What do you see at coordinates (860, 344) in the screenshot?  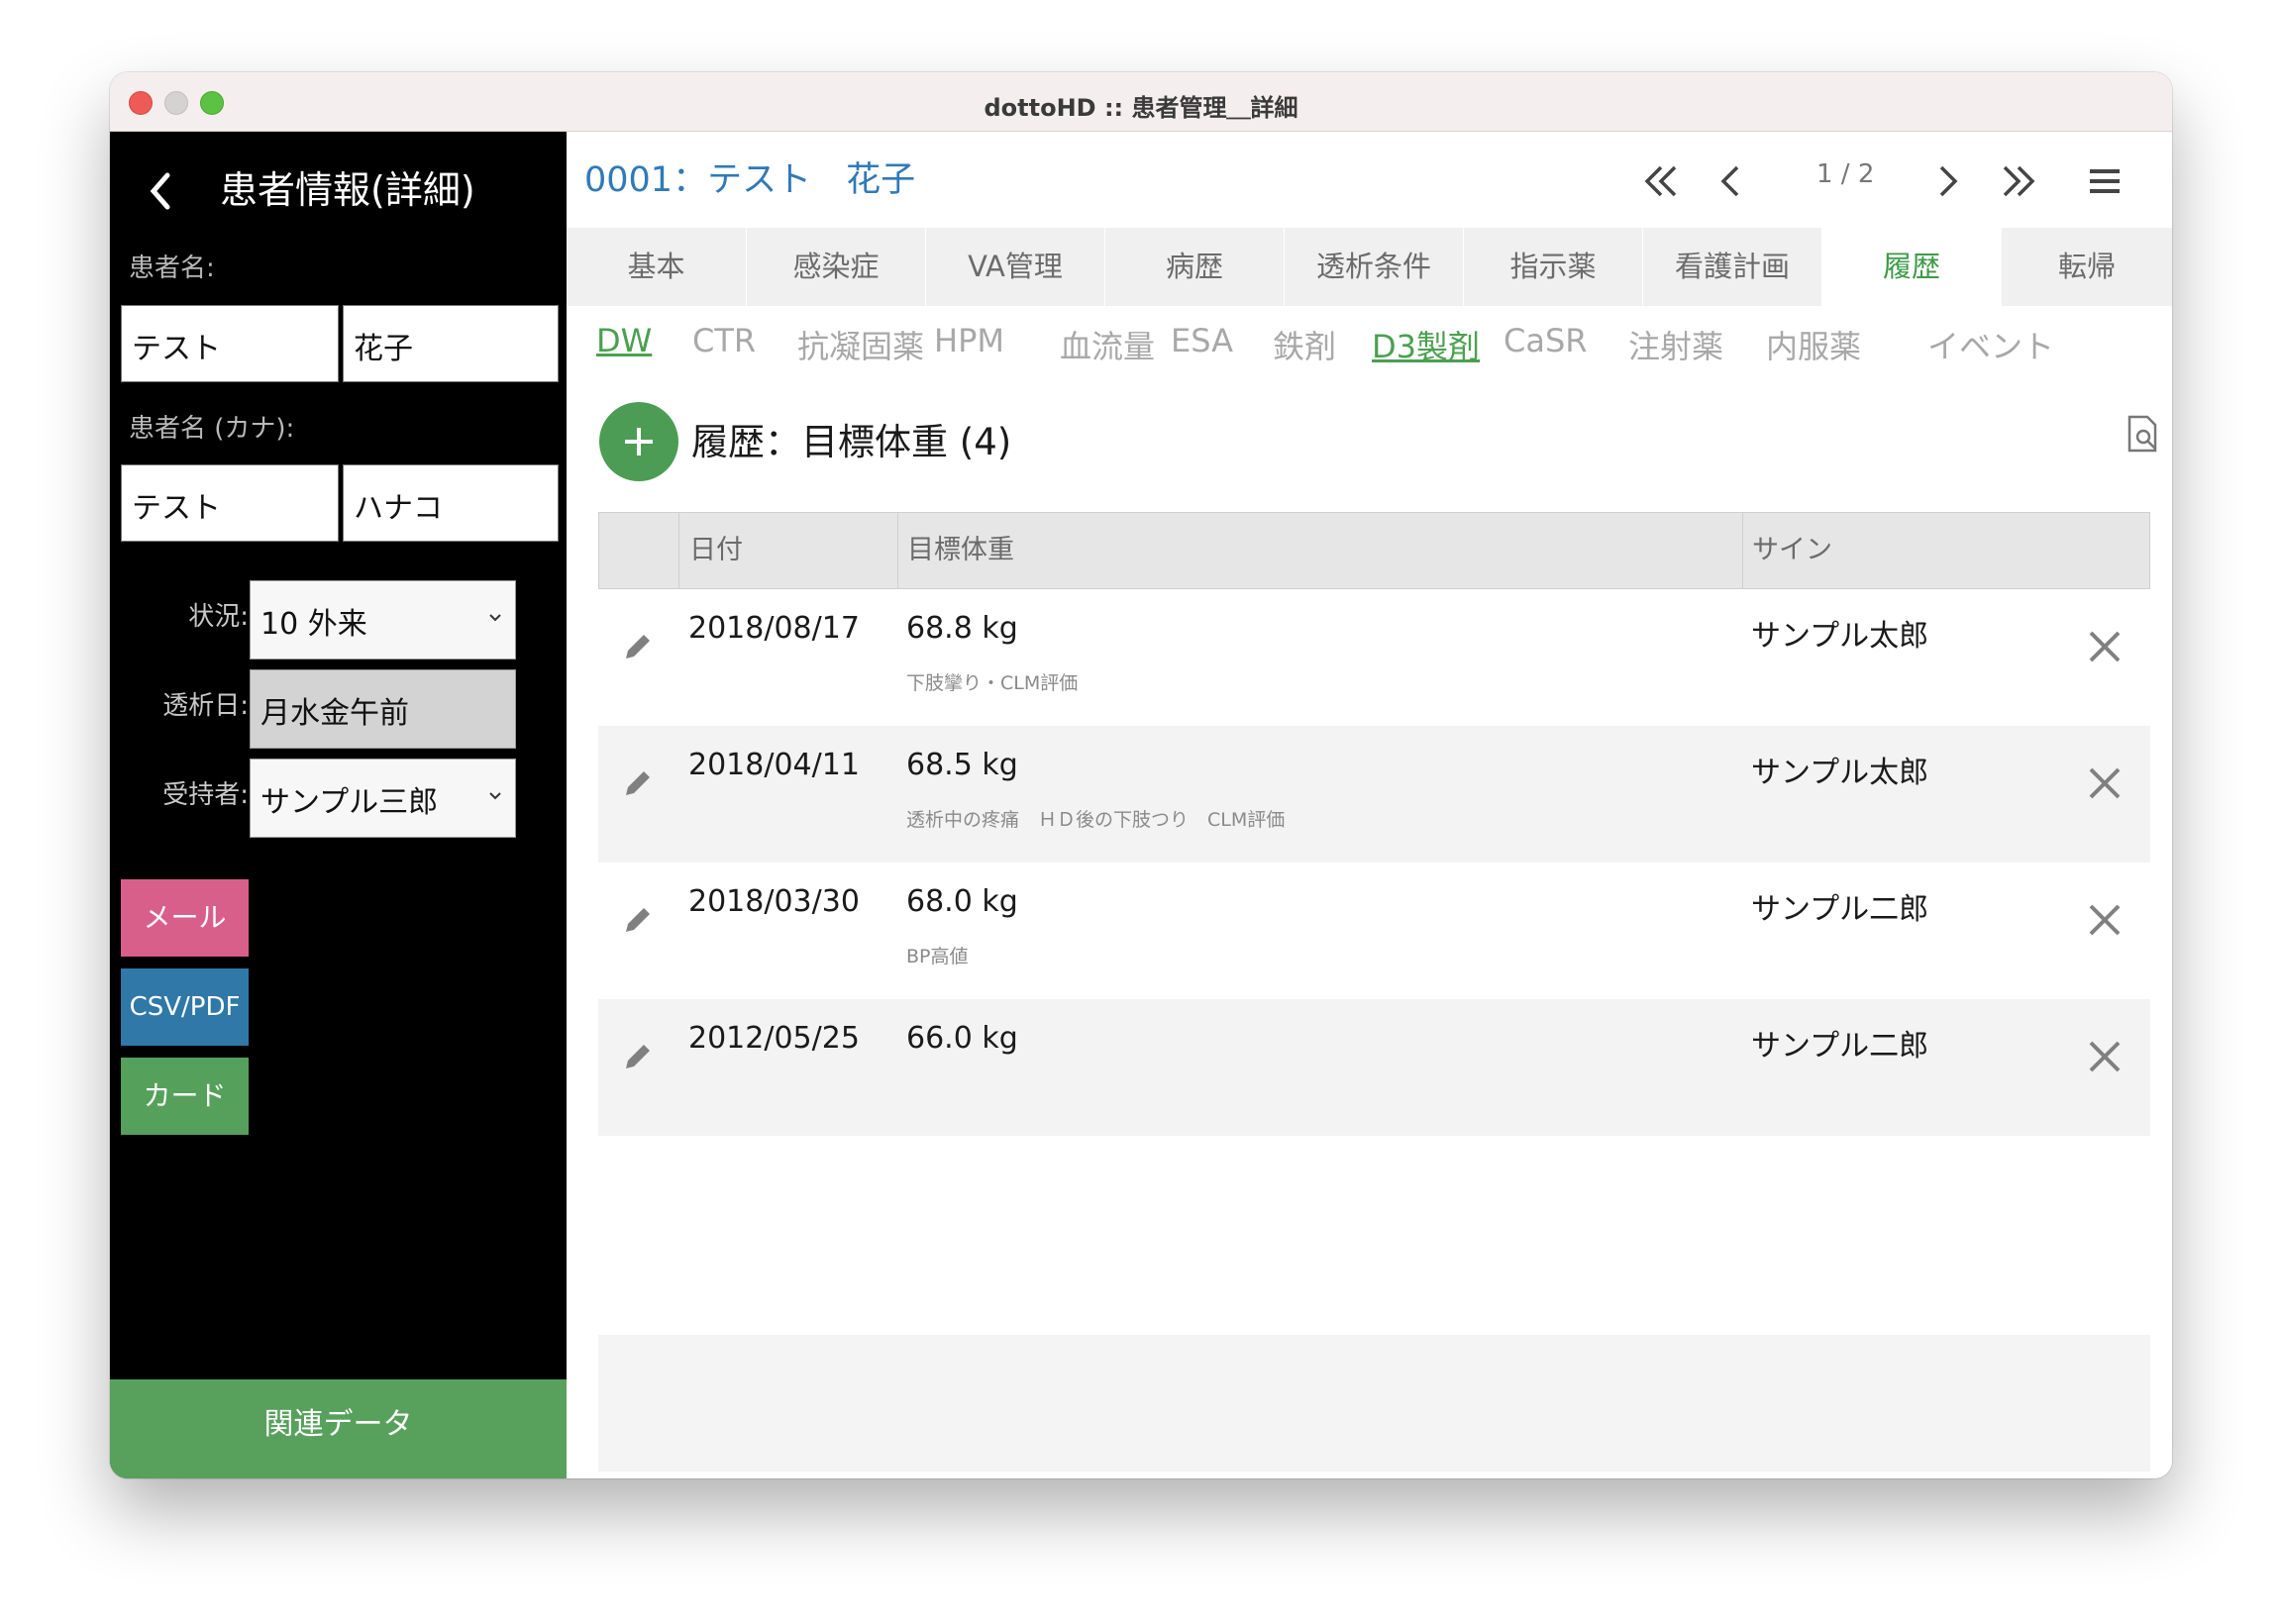 I see `subtab-anticoagulant: 抗凝固薬` at bounding box center [860, 344].